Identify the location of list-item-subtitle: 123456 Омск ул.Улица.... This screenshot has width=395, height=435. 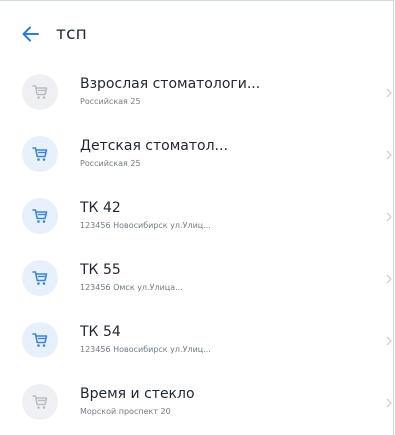
(131, 287).